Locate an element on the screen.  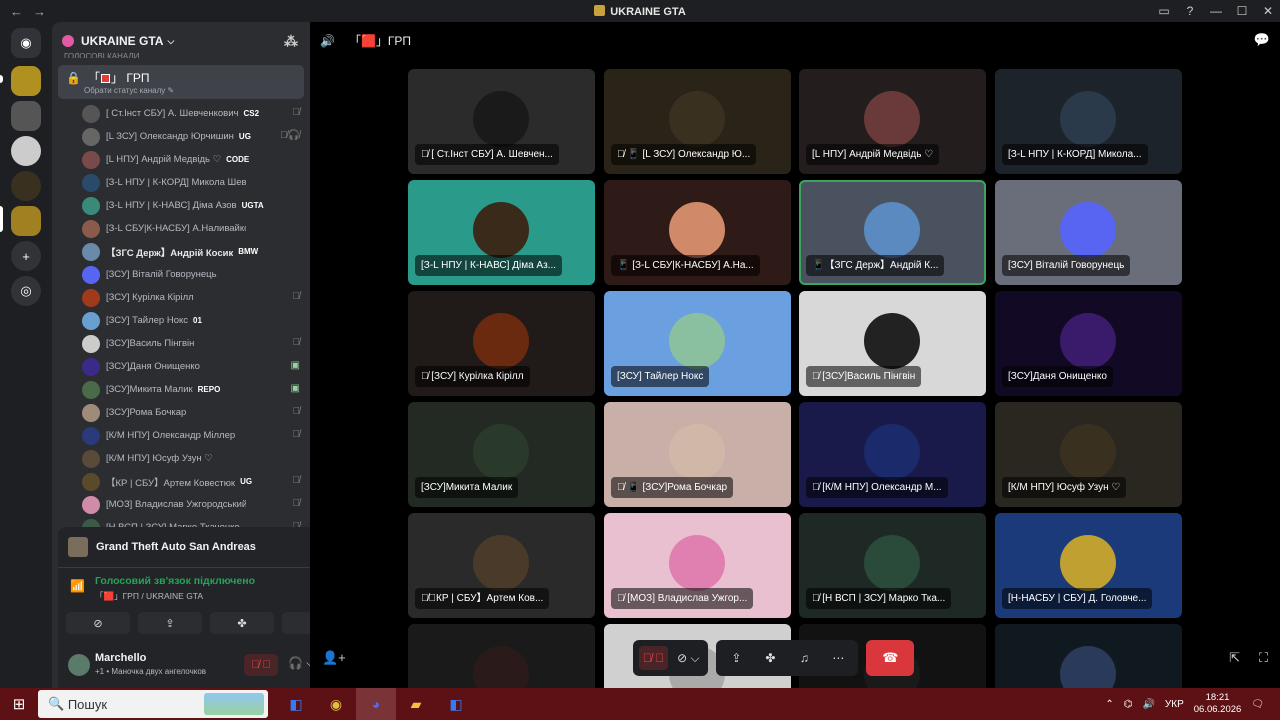
signal-icon: 📶 is located at coordinates (77, 586).